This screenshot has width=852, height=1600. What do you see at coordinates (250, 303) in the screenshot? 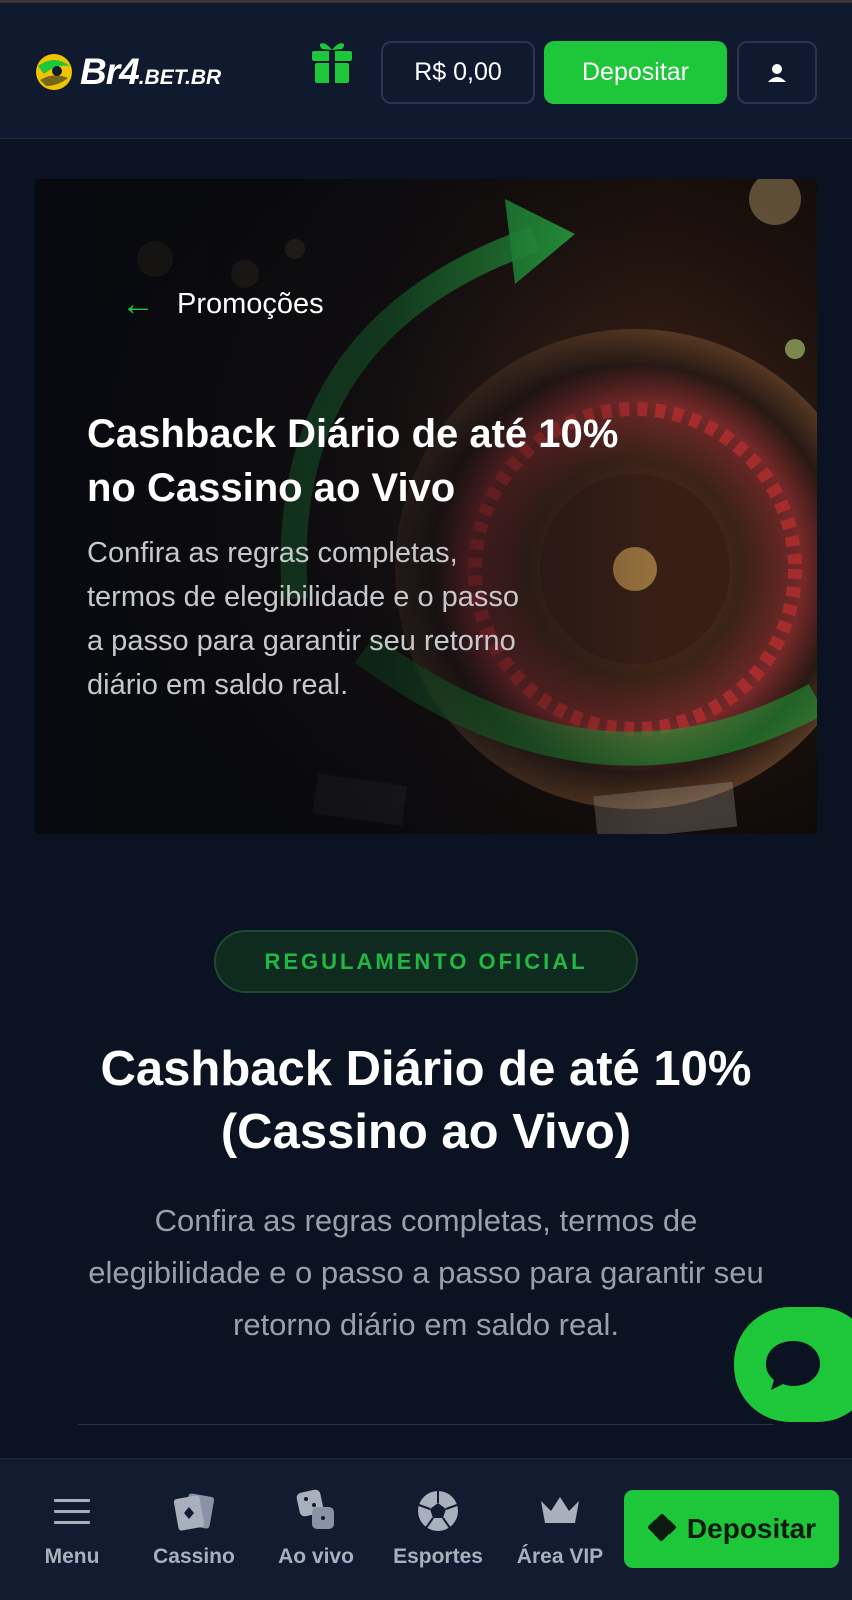
I see `back-link-label: Promoções` at bounding box center [250, 303].